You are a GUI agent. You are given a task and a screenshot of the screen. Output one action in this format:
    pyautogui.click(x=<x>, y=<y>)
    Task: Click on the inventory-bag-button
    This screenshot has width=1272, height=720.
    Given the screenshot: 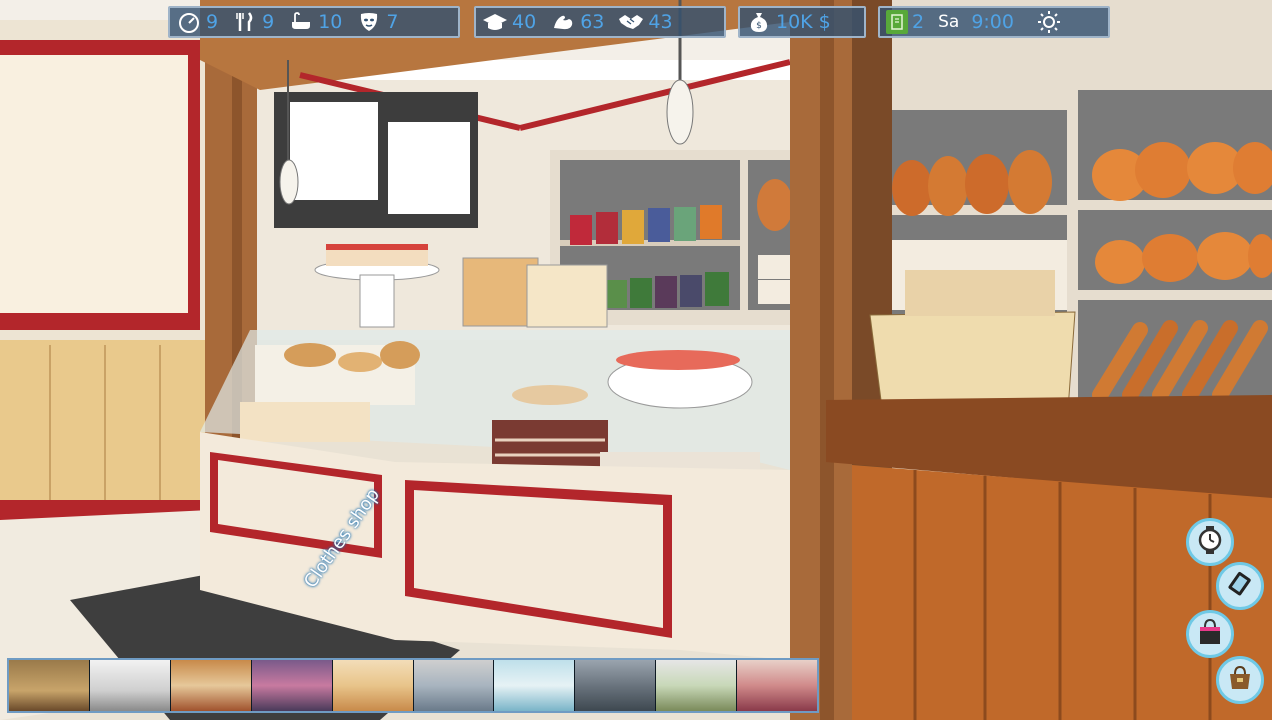 What is the action you would take?
    pyautogui.click(x=1240, y=680)
    